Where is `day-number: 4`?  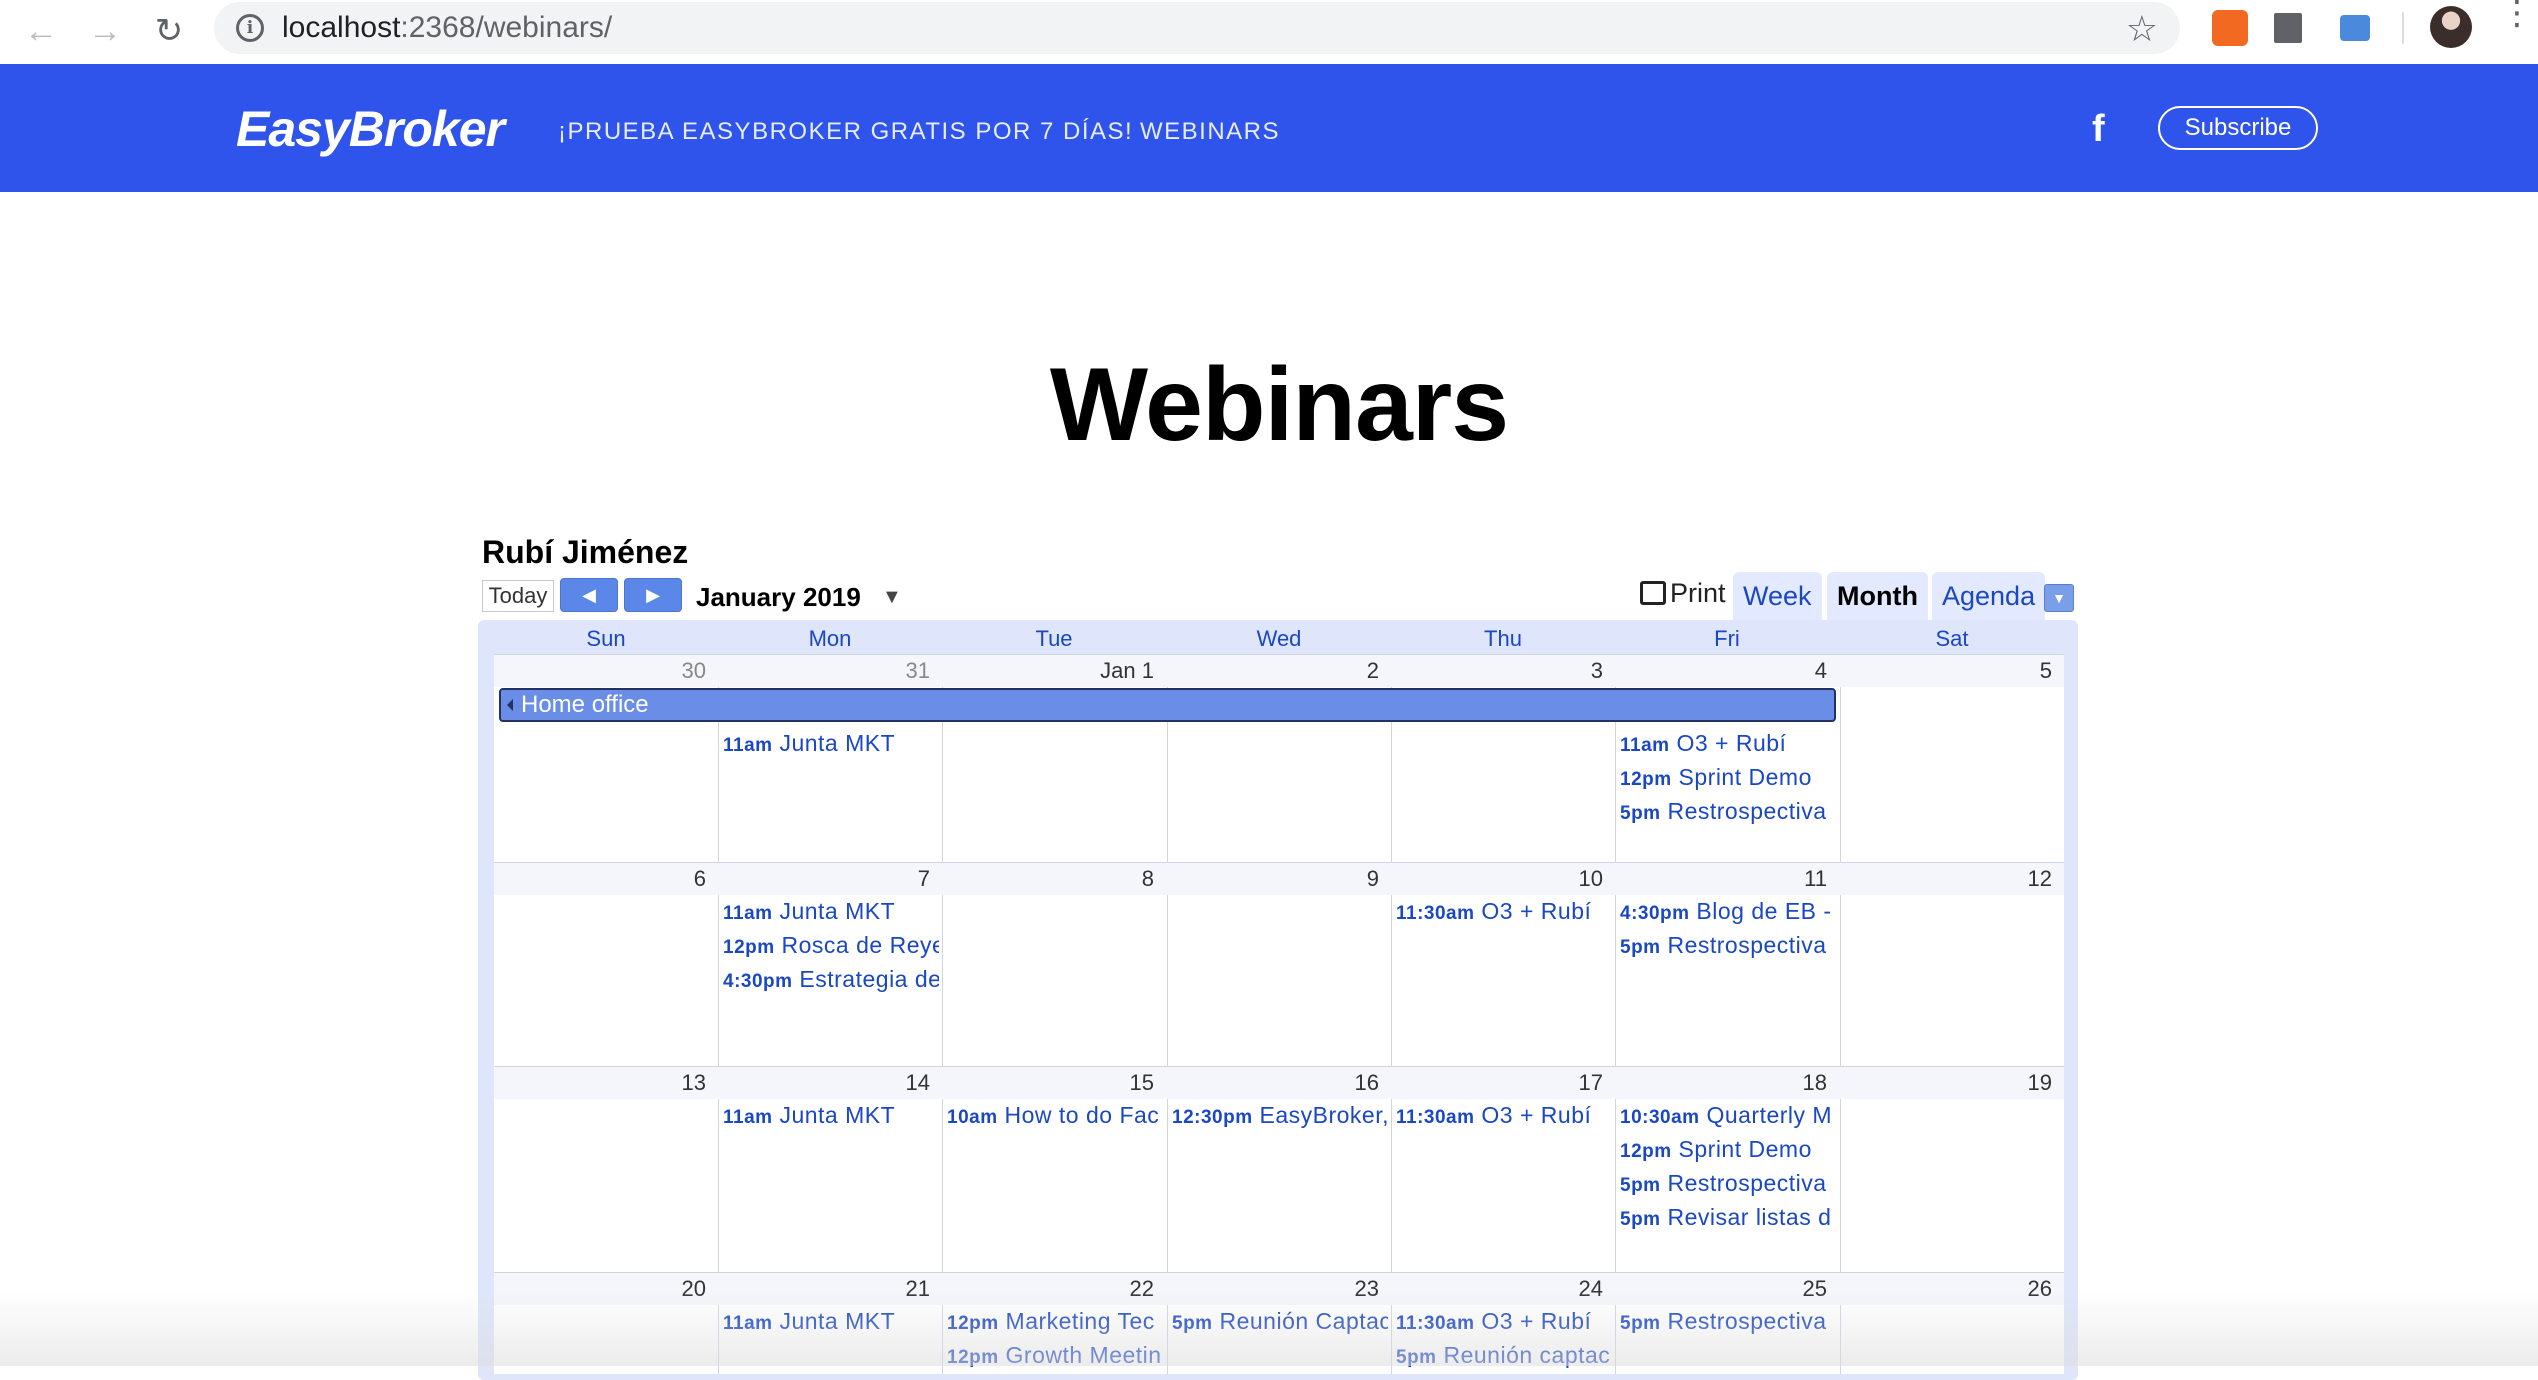 day-number: 4 is located at coordinates (1727, 671).